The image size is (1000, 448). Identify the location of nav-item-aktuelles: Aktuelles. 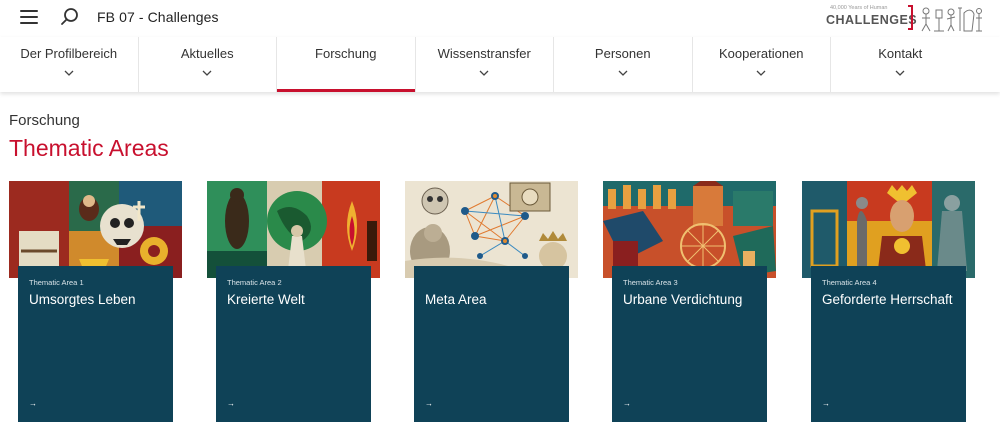
(208, 64).